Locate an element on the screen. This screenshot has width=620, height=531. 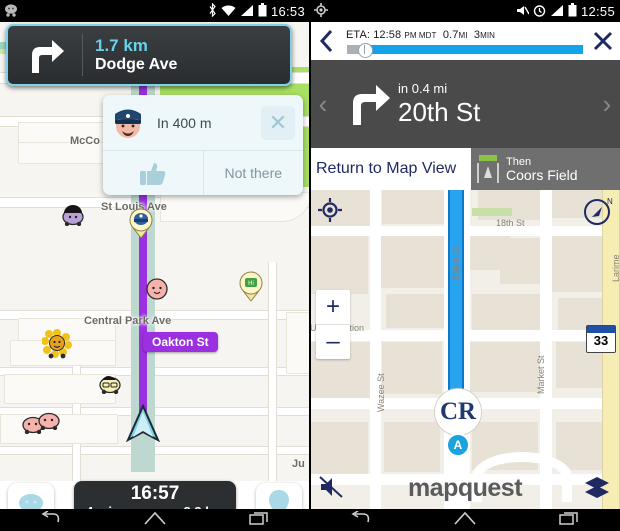
eta-label: ETA: is located at coordinates (358, 35).